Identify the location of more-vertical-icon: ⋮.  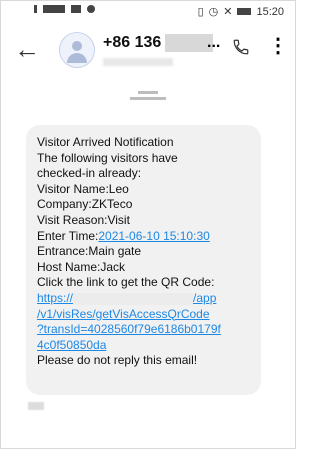
(278, 46).